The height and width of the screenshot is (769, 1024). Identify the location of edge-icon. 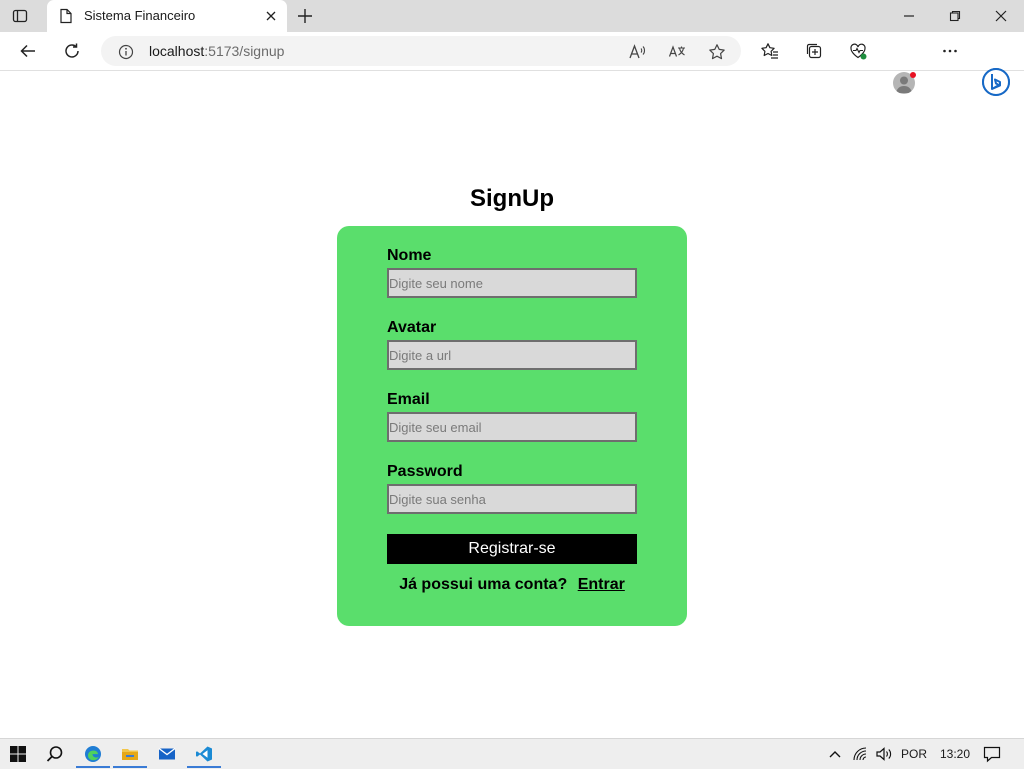
(93, 754).